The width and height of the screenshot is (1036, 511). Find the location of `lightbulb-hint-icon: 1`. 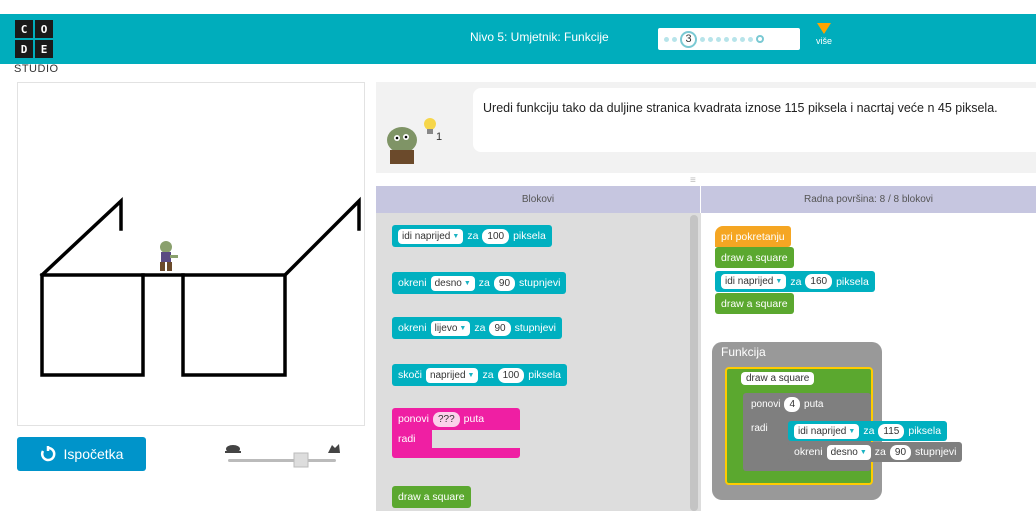

lightbulb-hint-icon: 1 is located at coordinates (433, 130).